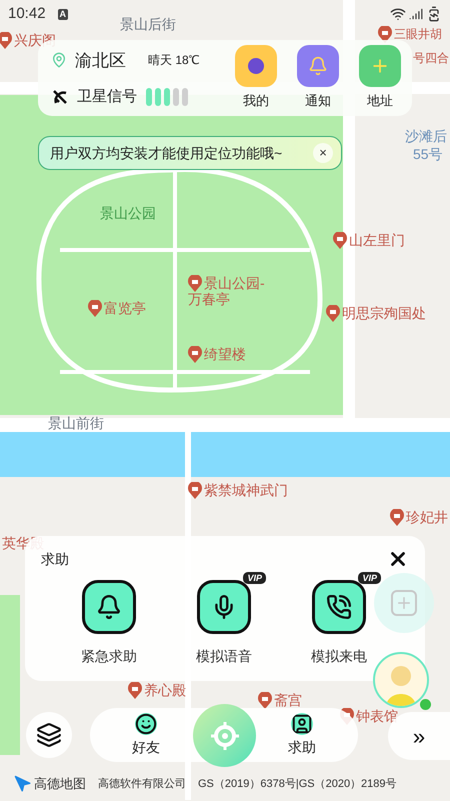  I want to click on wifi-icon, so click(398, 14).